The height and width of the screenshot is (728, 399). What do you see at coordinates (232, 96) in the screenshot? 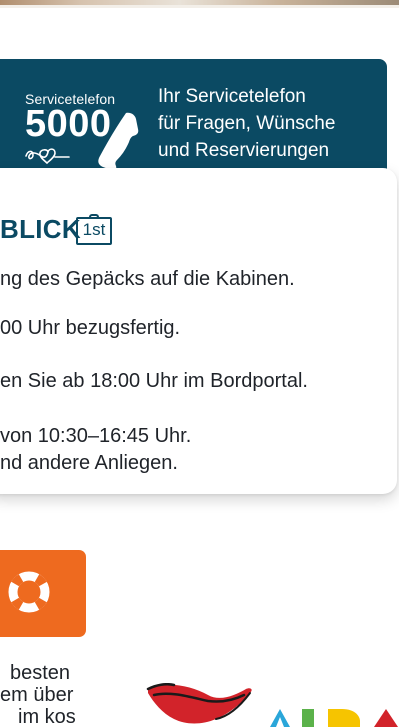
I see `service-line-1: Ihr Servicetelefon` at bounding box center [232, 96].